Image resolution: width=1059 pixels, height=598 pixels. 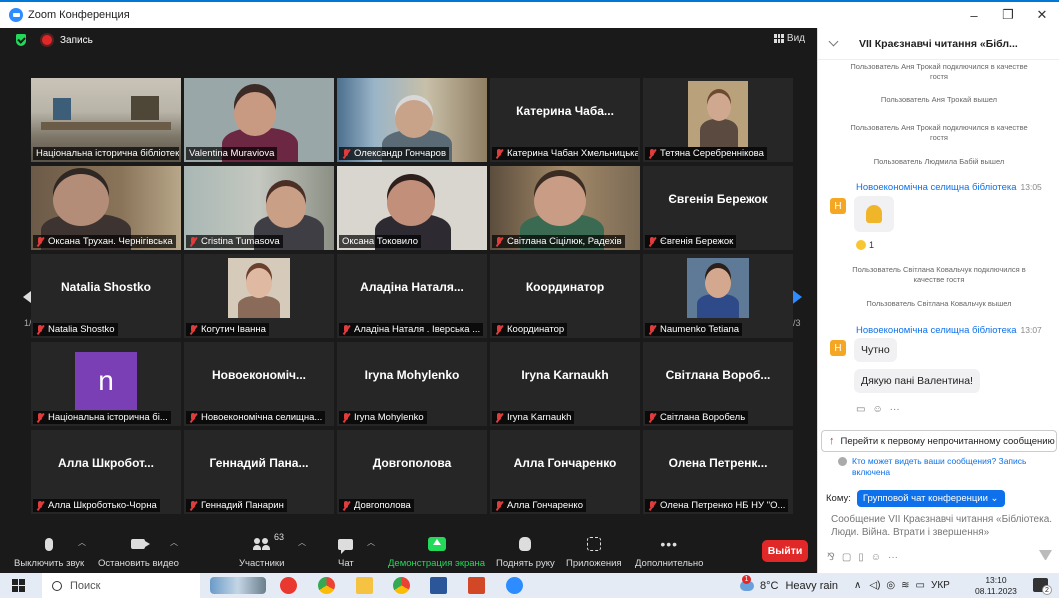 What do you see at coordinates (940, 585) in the screenshot?
I see `language-indicator: УКР` at bounding box center [940, 585].